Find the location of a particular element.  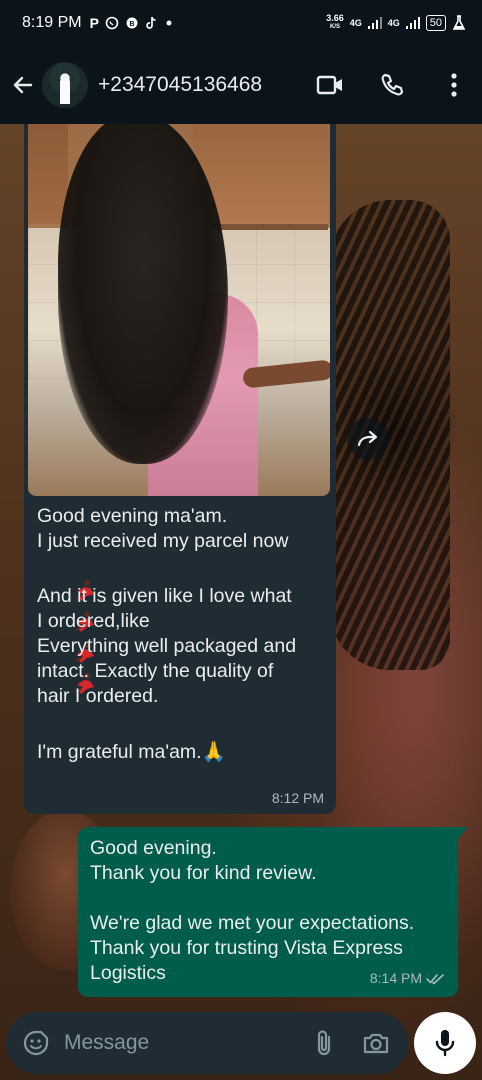

back-arrow-icon is located at coordinates (23, 85).